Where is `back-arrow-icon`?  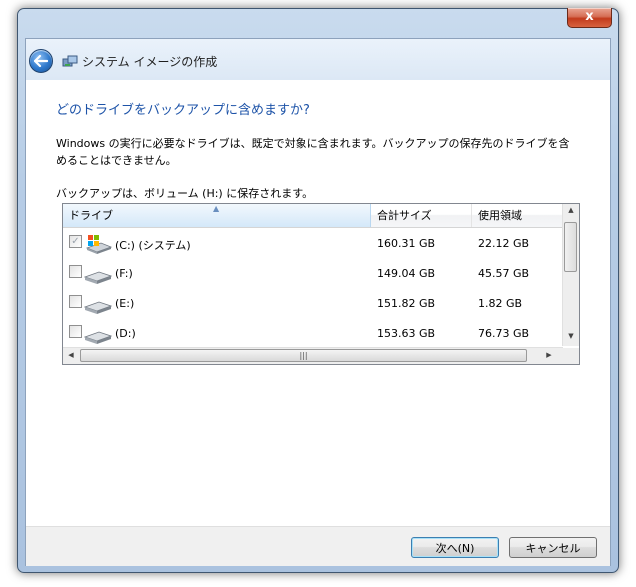 back-arrow-icon is located at coordinates (41, 61).